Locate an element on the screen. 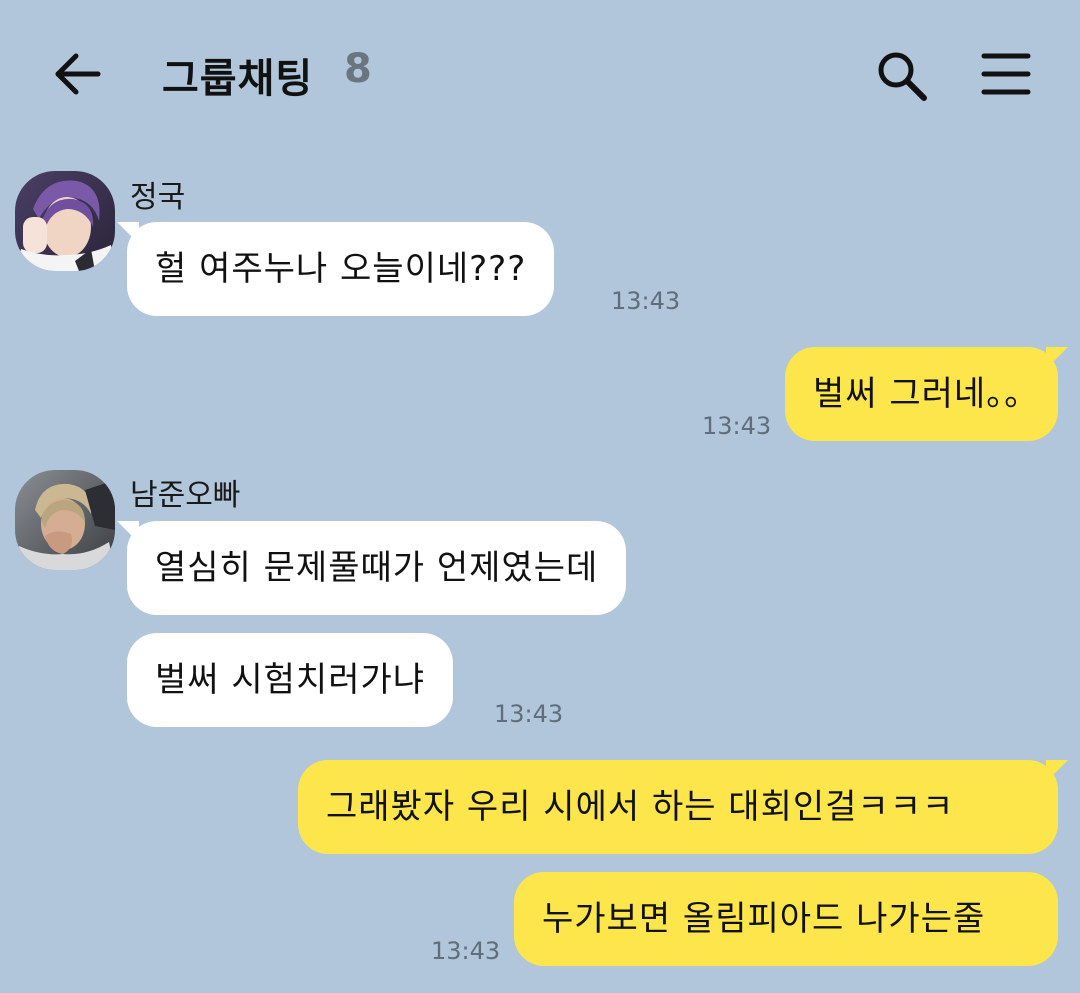 The width and height of the screenshot is (1080, 993). message-bubble-outgoing: 누가보면 올림피아드 나가는줄 is located at coordinates (786, 919).